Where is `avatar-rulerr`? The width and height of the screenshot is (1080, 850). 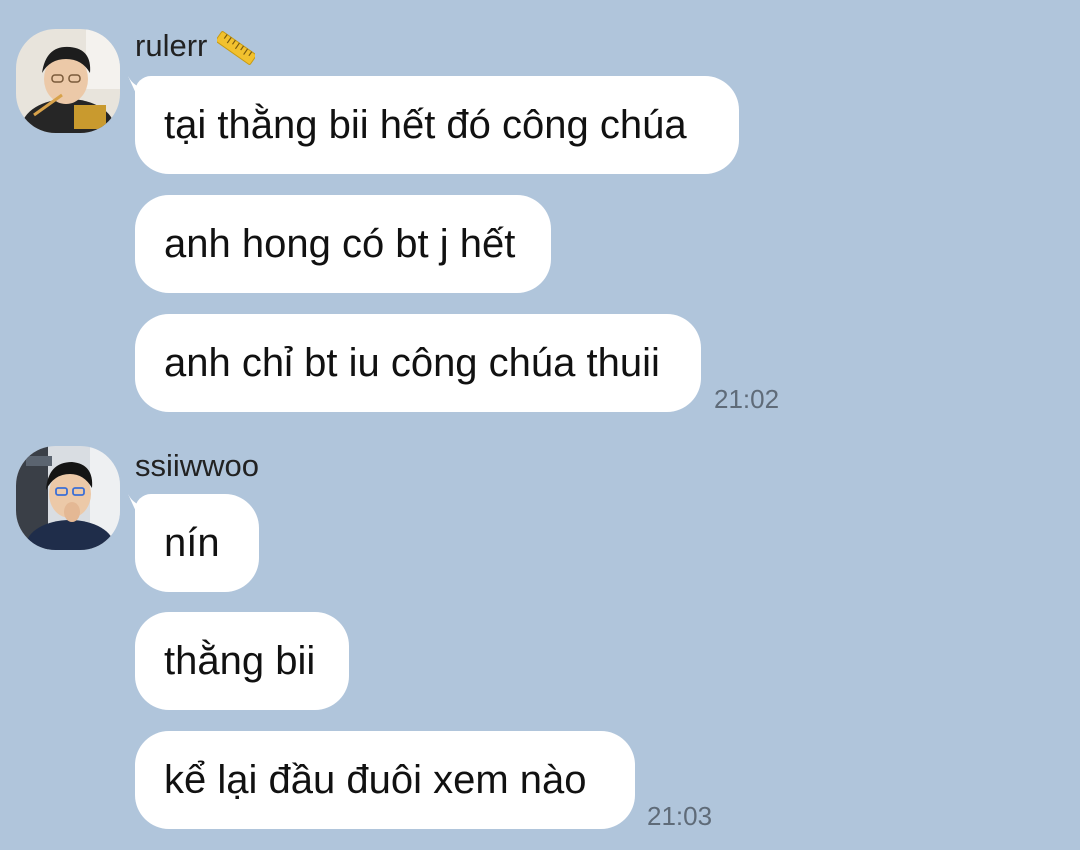 avatar-rulerr is located at coordinates (68, 81).